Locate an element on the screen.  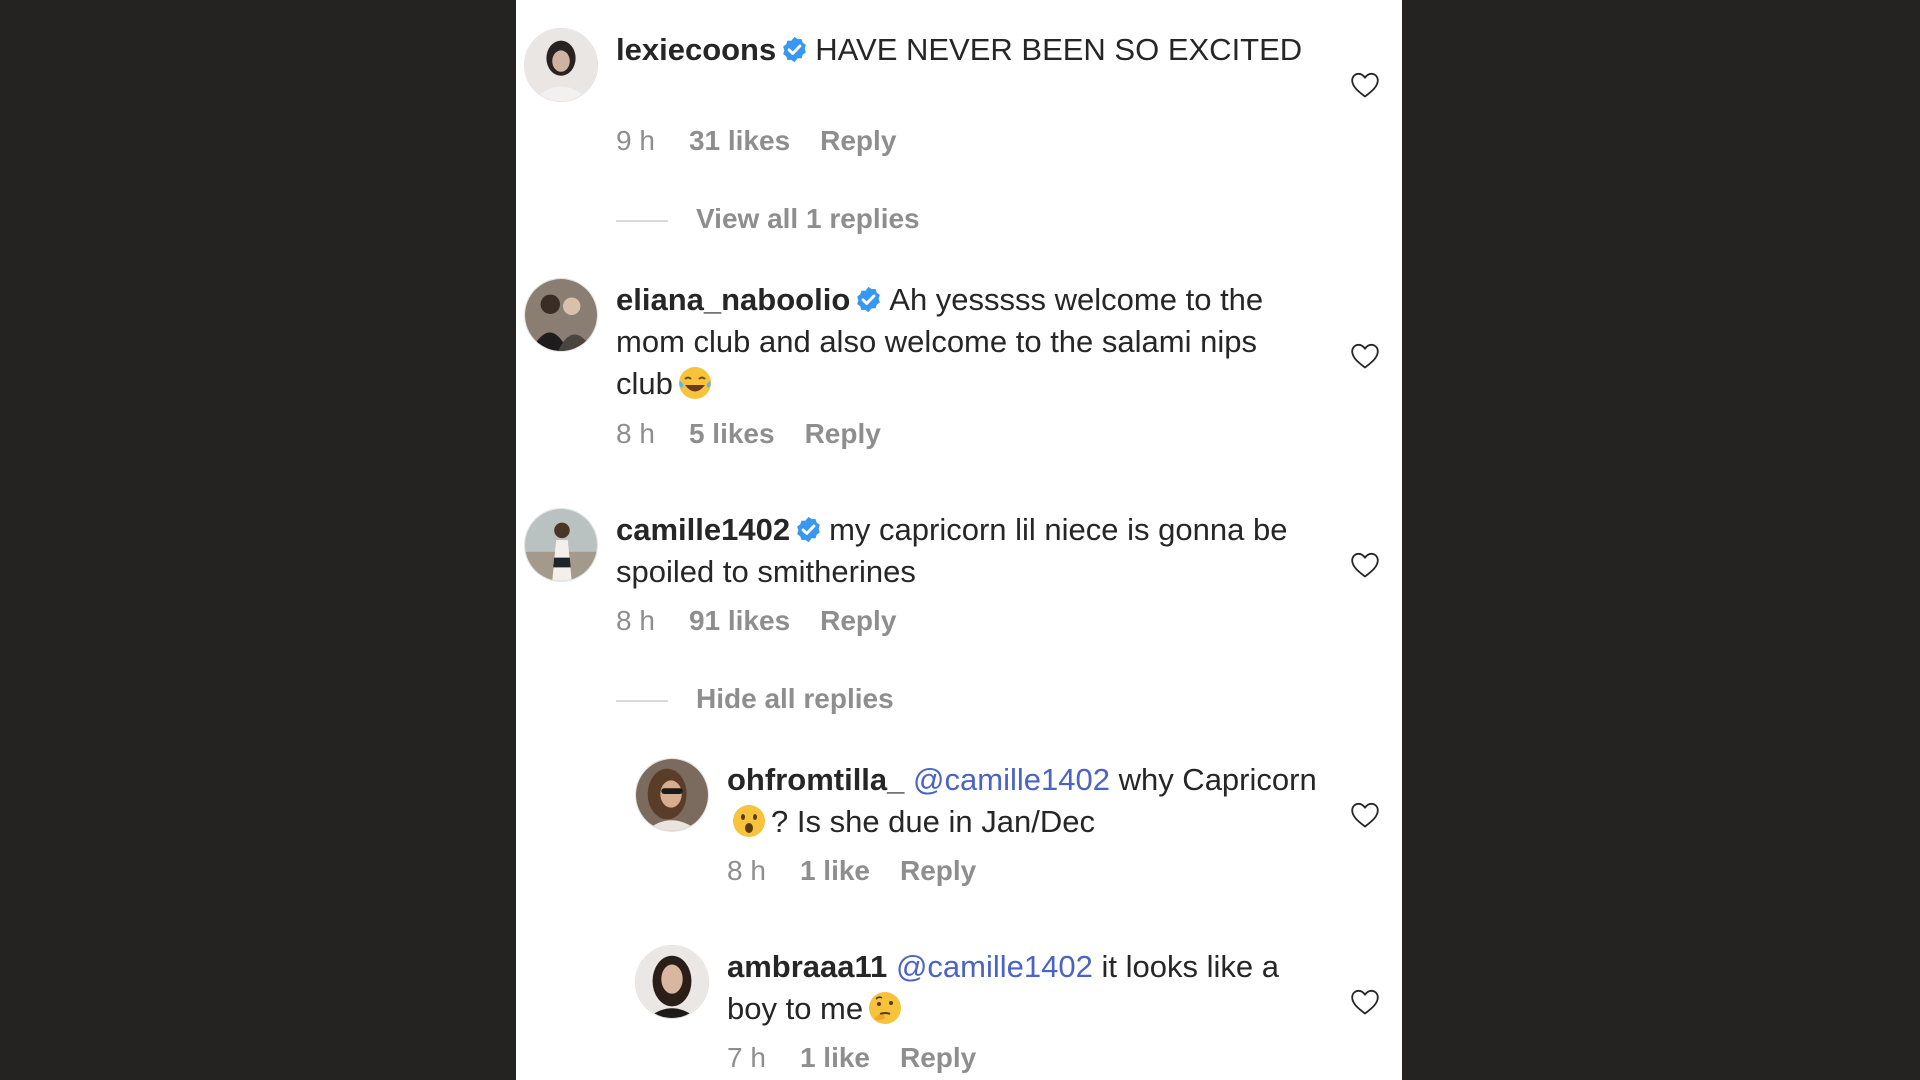
comment-meta: 8 h 1 like Reply is located at coordinates (851, 871).